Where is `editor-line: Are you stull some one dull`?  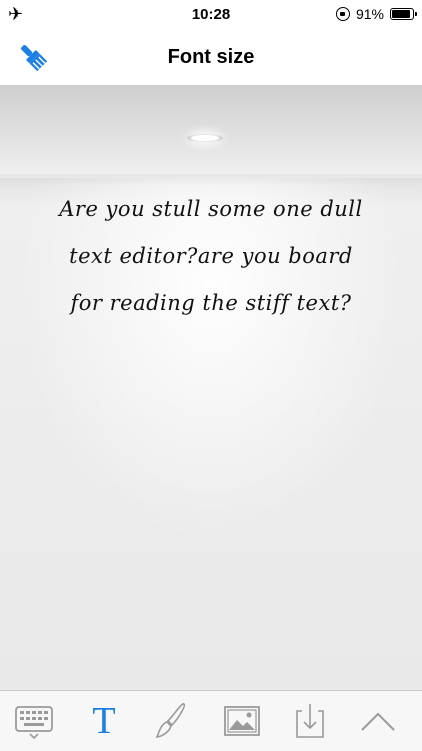 editor-line: Are you stull some one dull is located at coordinates (211, 209).